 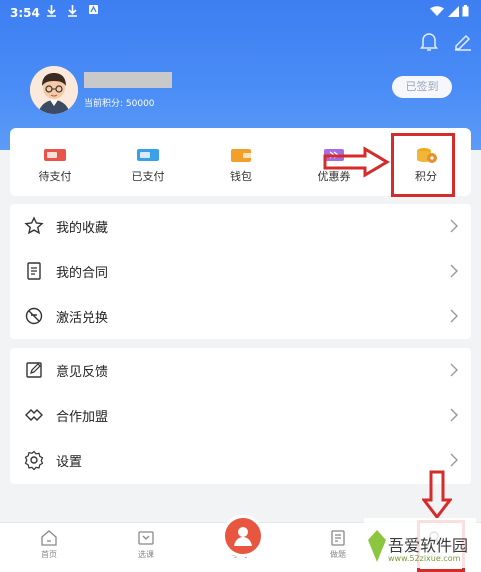 What do you see at coordinates (338, 554) in the screenshot?
I see `tab-label: 做题` at bounding box center [338, 554].